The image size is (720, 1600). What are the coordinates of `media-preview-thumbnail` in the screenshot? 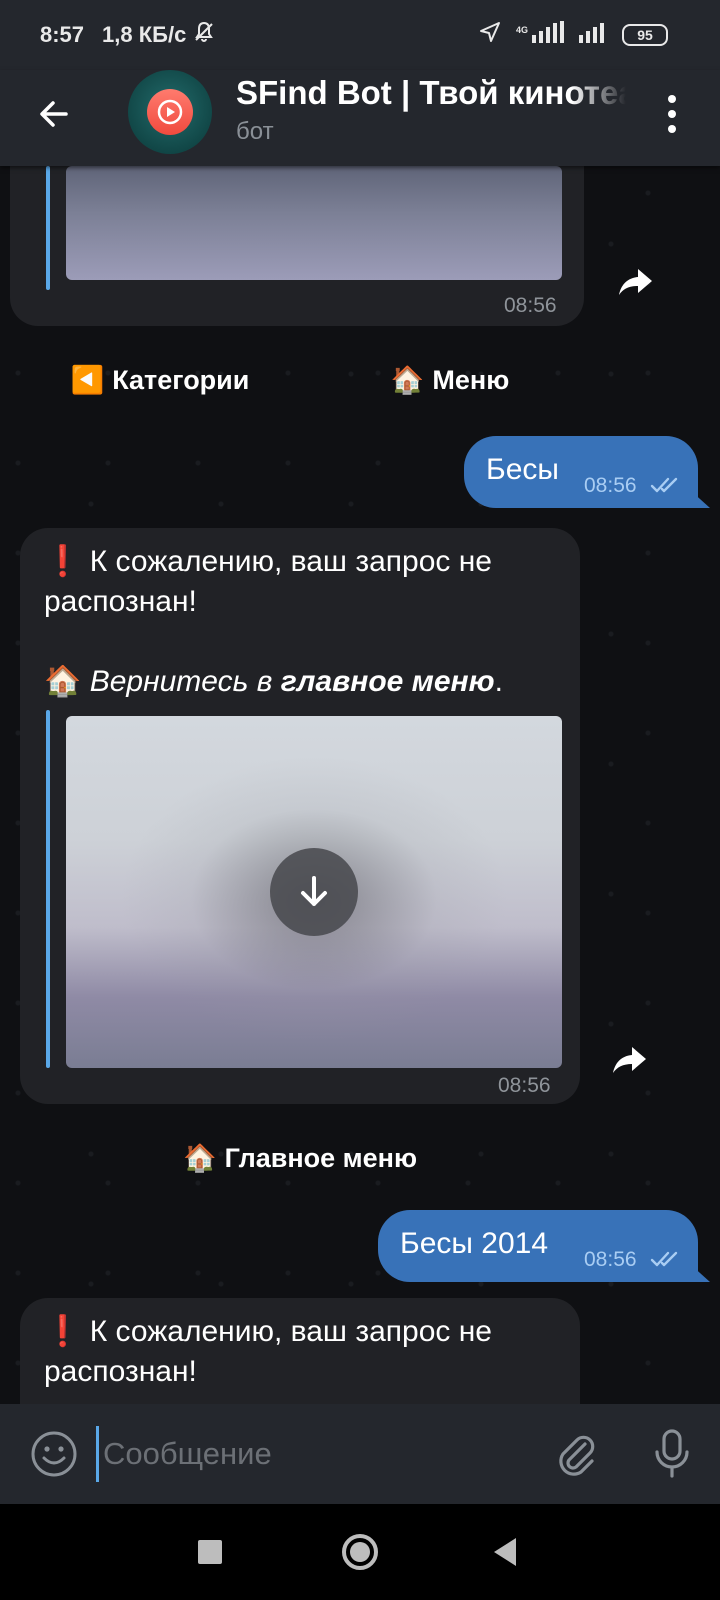 It's located at (314, 223).